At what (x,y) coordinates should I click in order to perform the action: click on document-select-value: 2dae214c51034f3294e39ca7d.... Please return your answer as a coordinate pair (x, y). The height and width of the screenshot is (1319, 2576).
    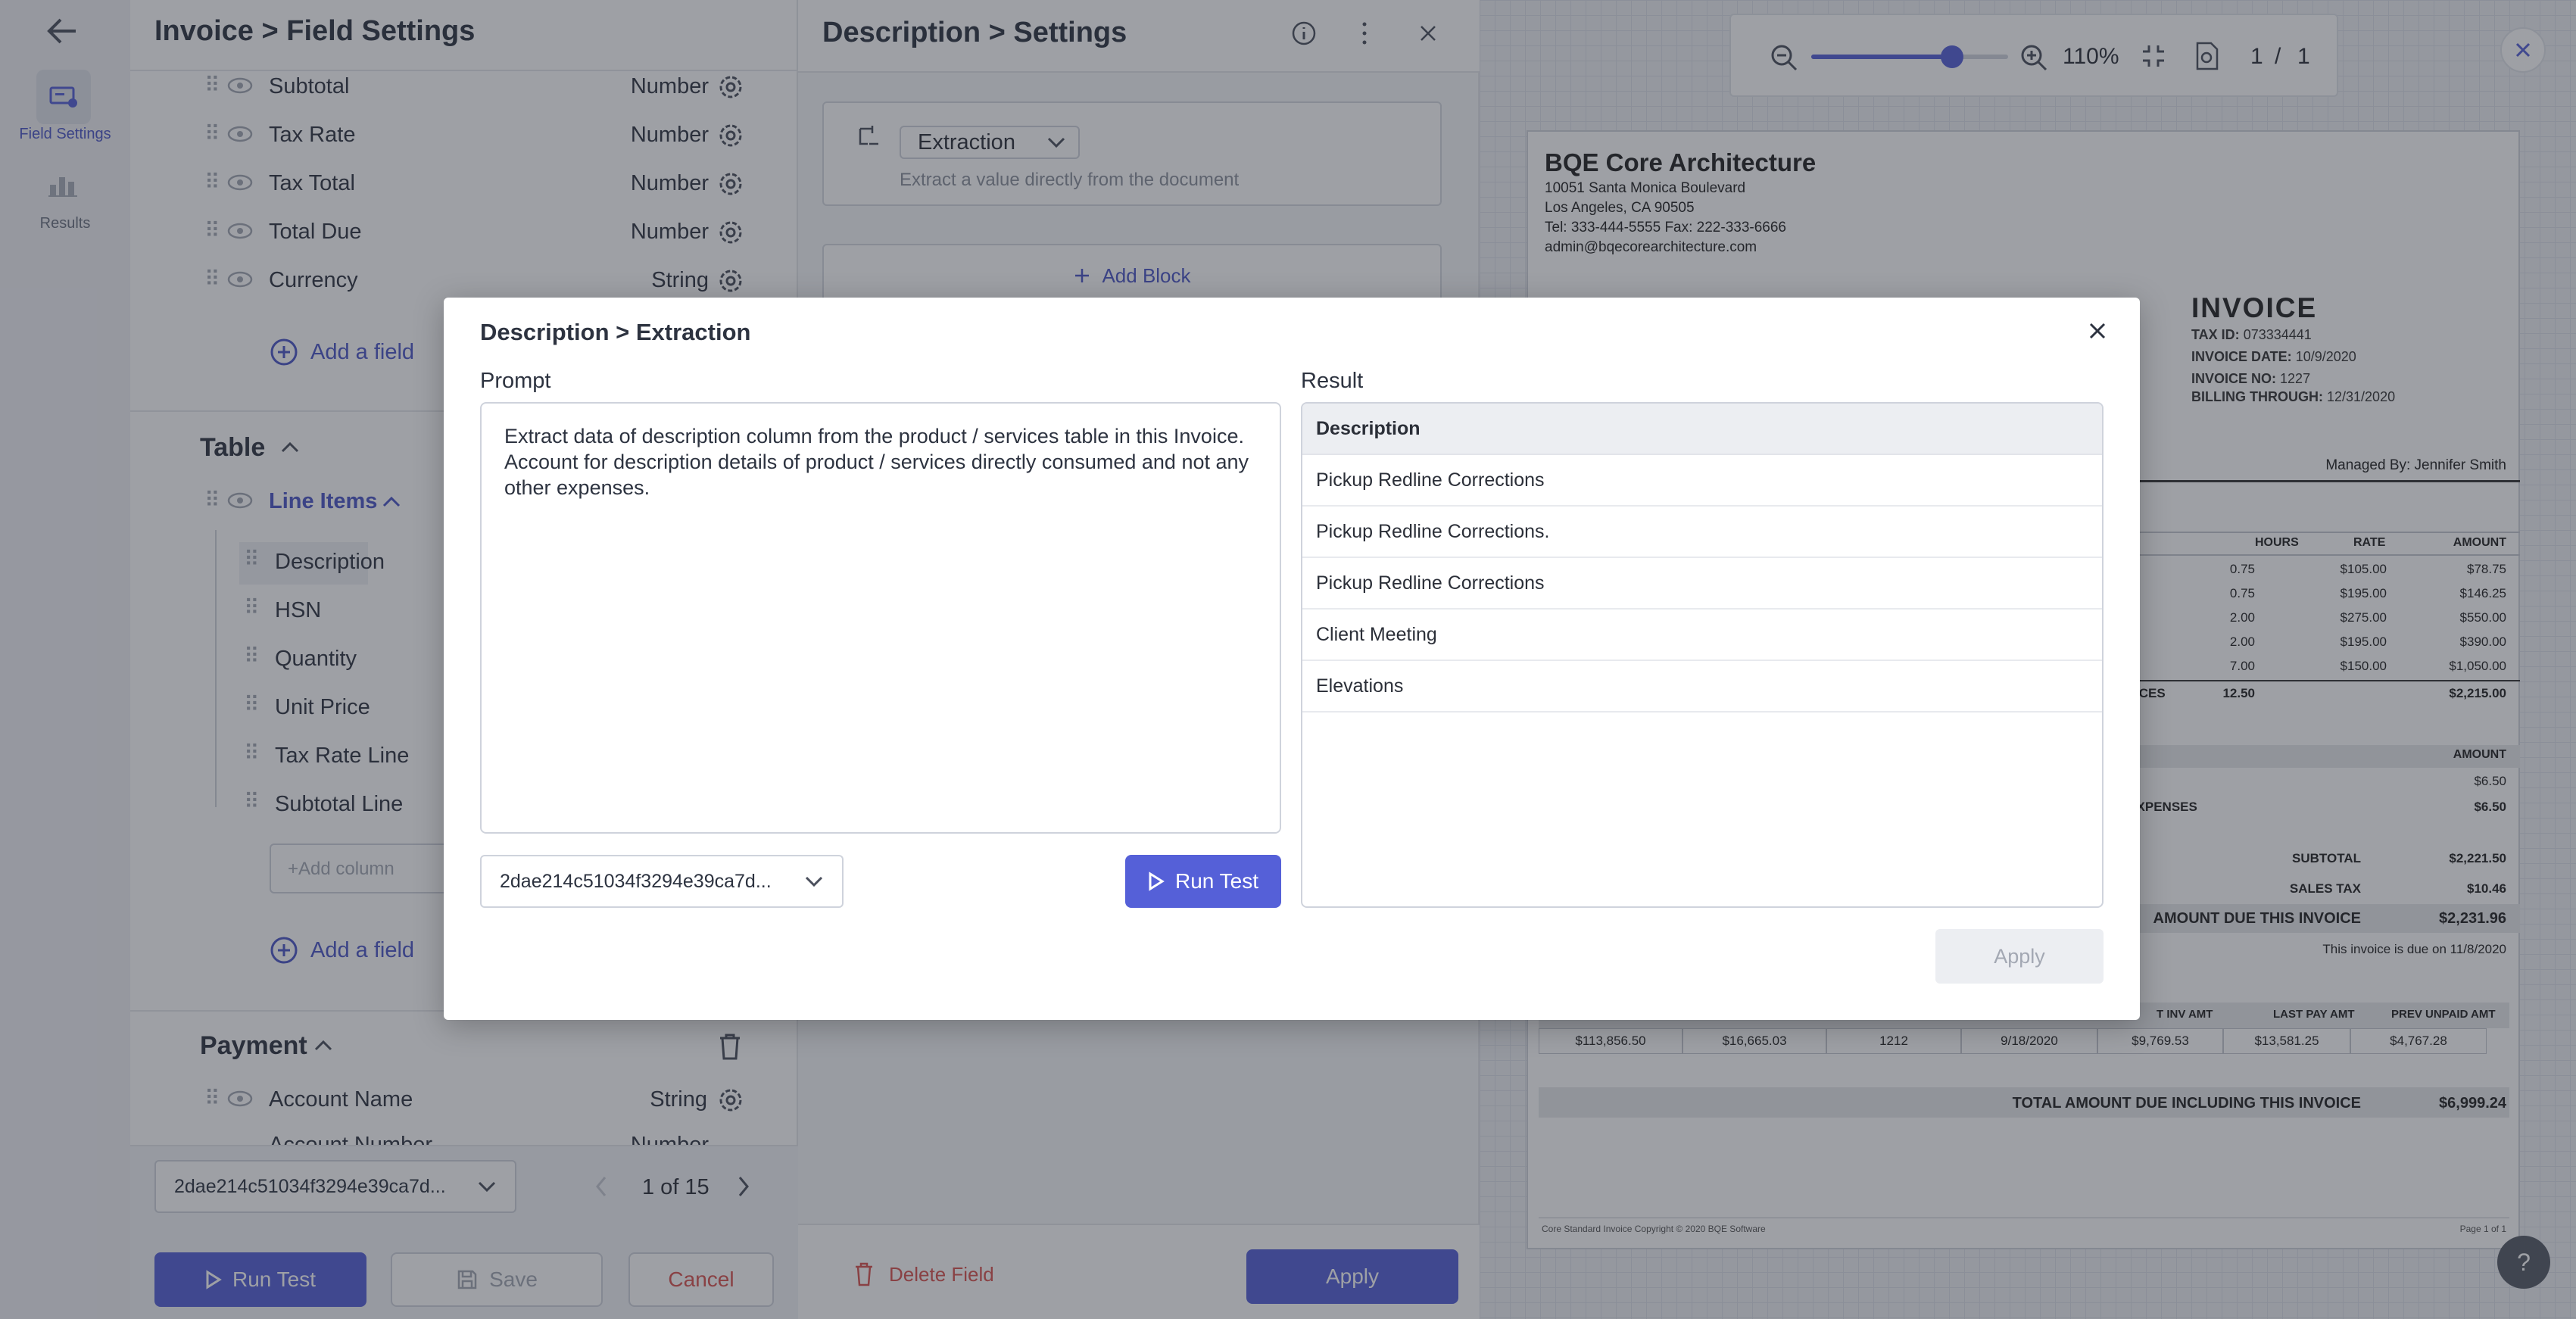
    Looking at the image, I should click on (636, 881).